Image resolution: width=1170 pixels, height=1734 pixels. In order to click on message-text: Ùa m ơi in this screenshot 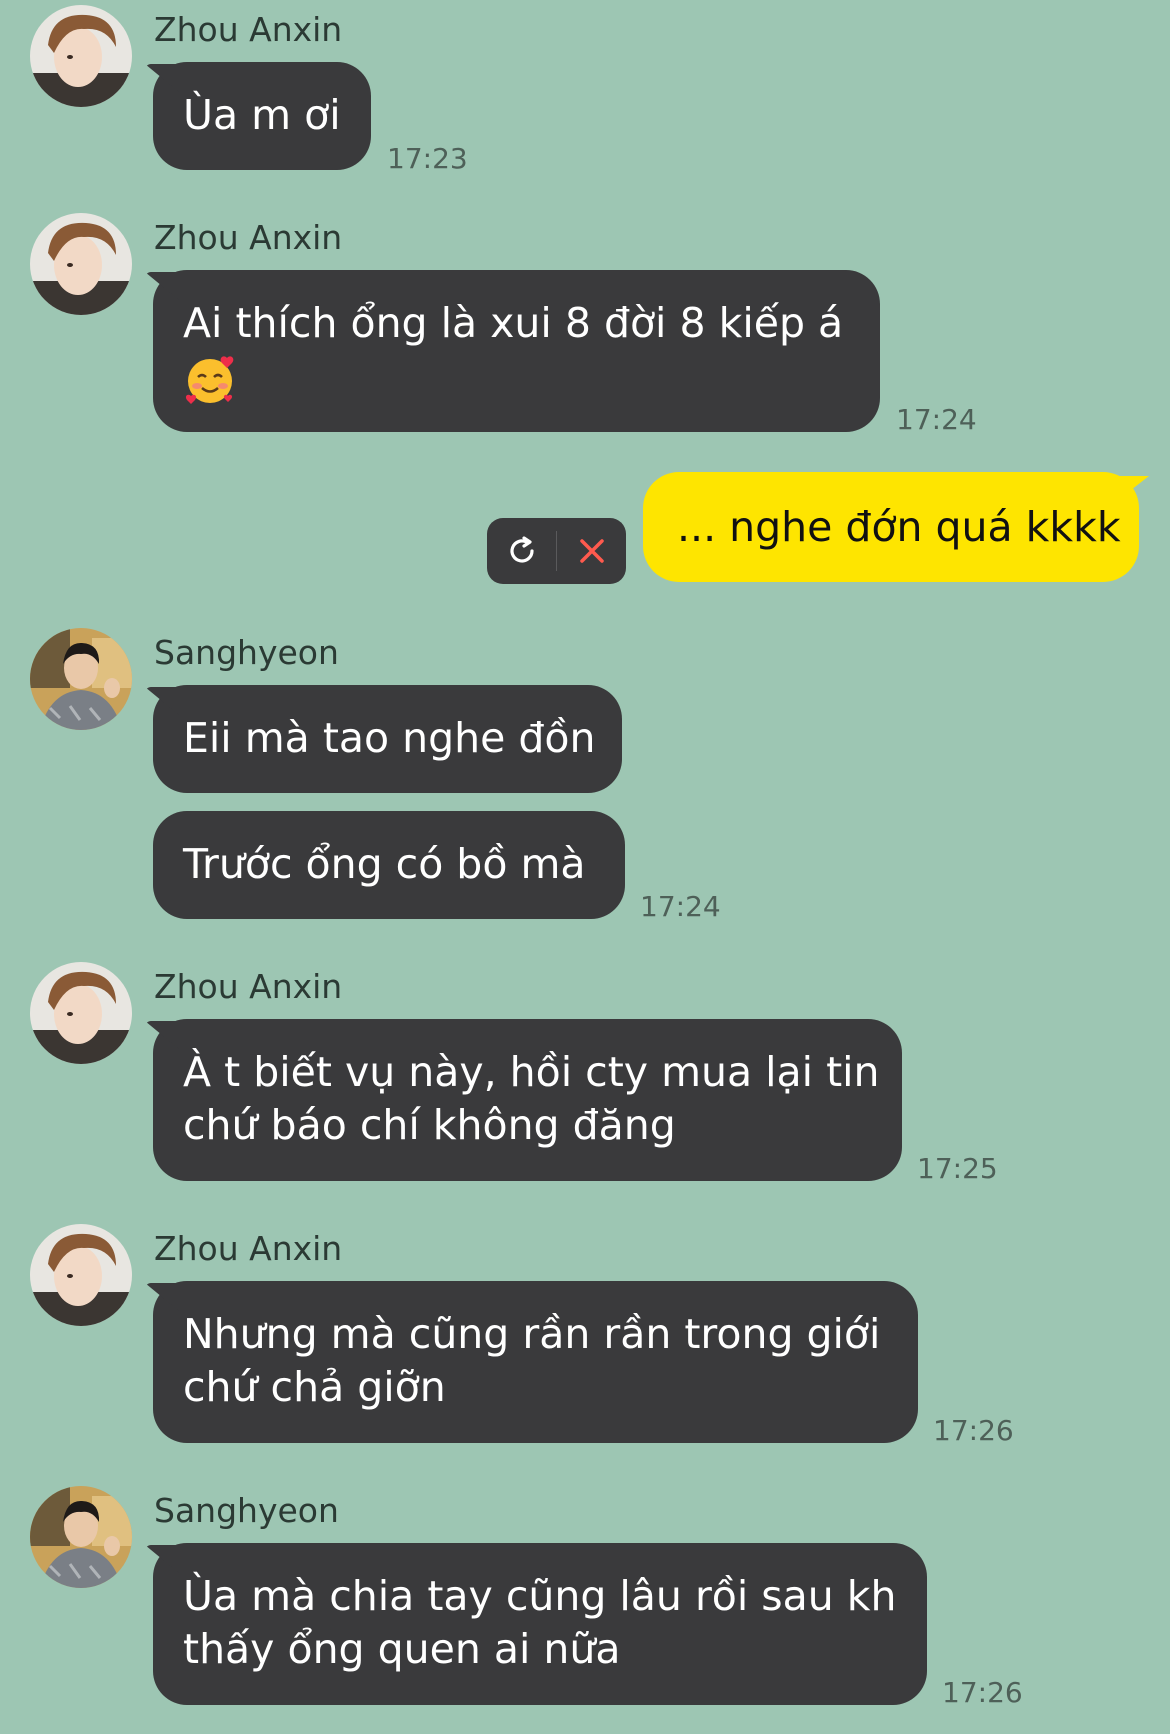, I will do `click(262, 115)`.